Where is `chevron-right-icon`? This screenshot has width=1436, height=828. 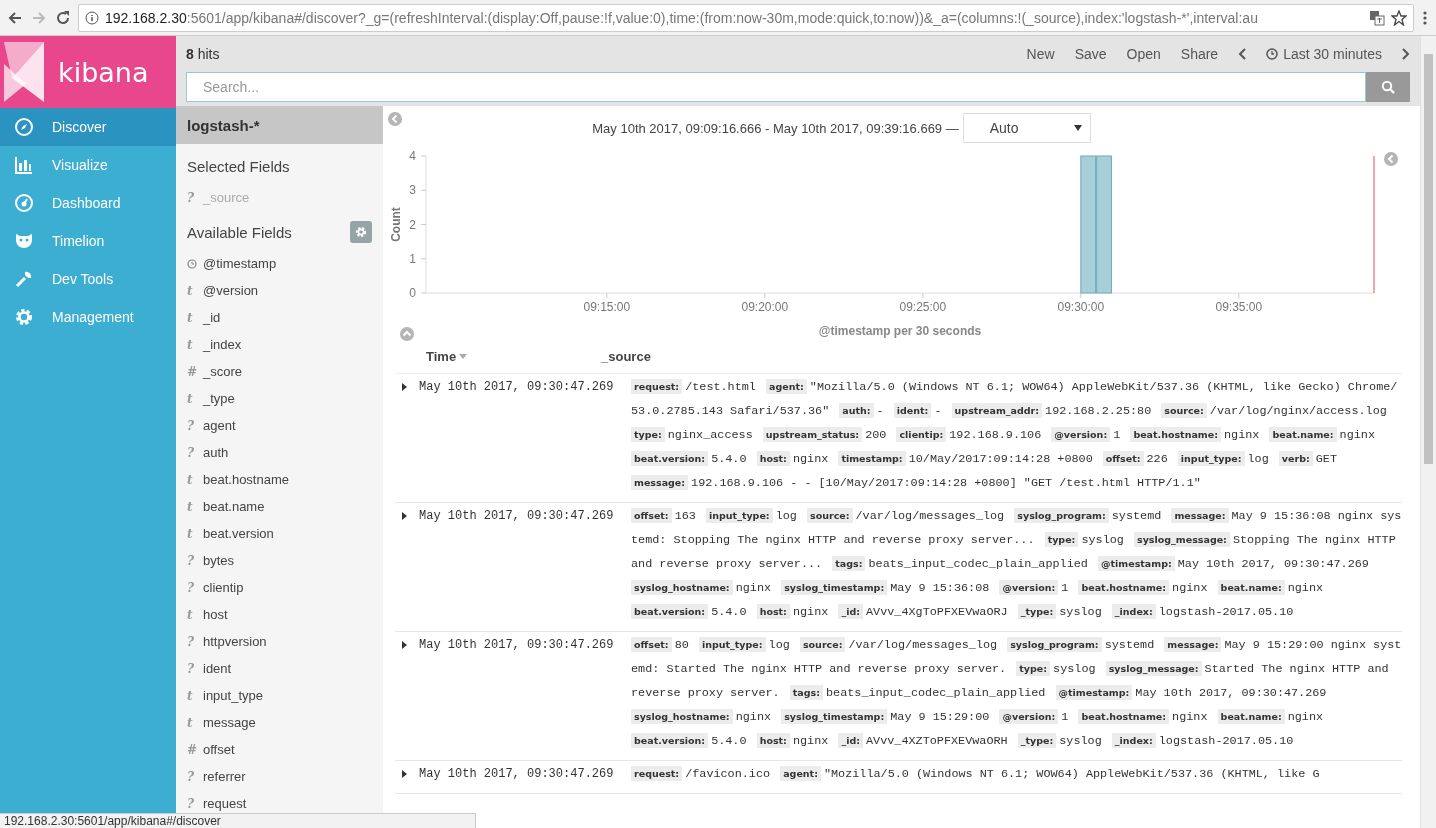
chevron-right-icon is located at coordinates (1406, 54).